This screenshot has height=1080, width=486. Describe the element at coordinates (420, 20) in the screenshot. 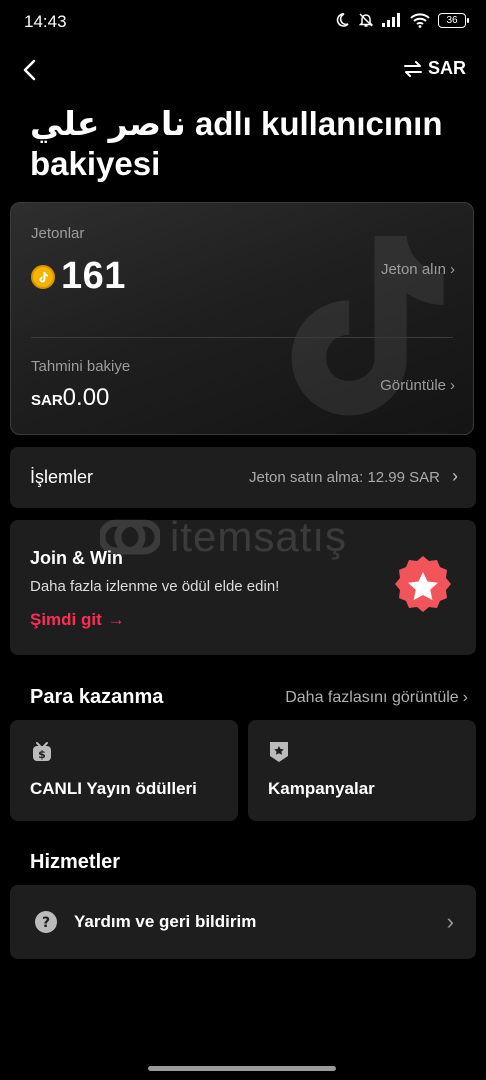

I see `wifi-icon` at that location.